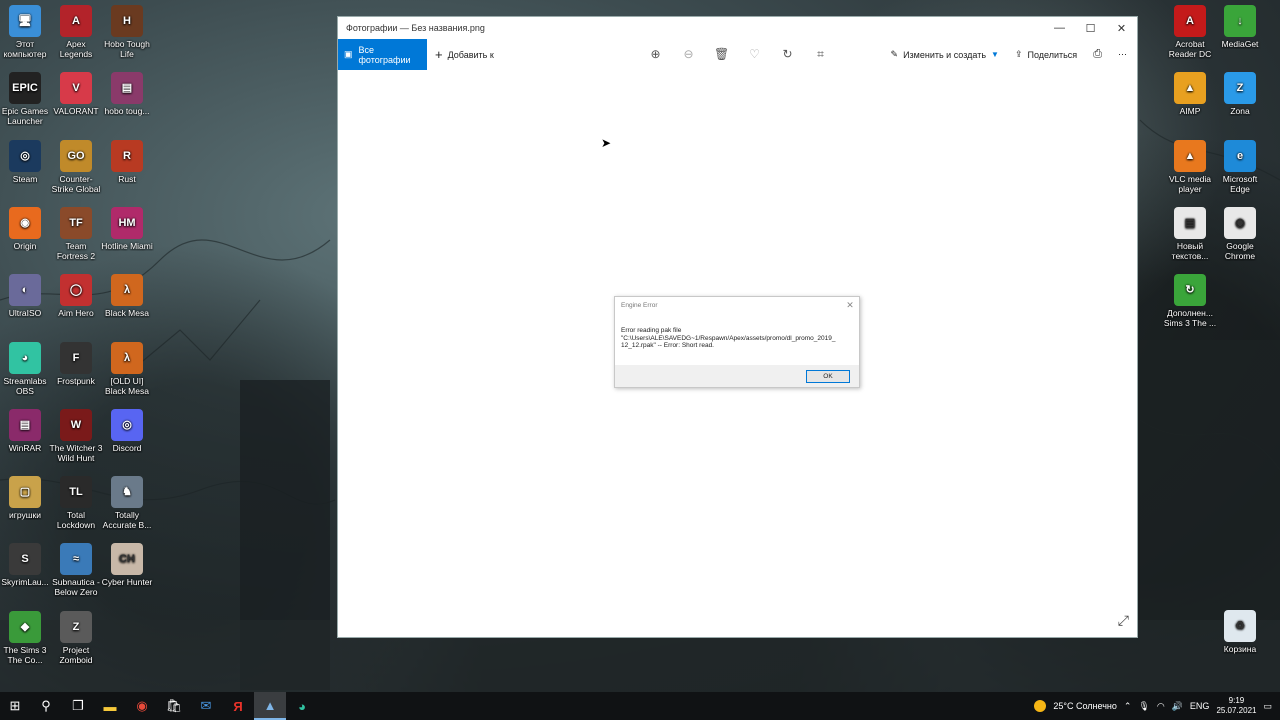 This screenshot has height=720, width=1280. I want to click on desktop-icon-tf2: TF Team Fortress 2, so click(76, 233).